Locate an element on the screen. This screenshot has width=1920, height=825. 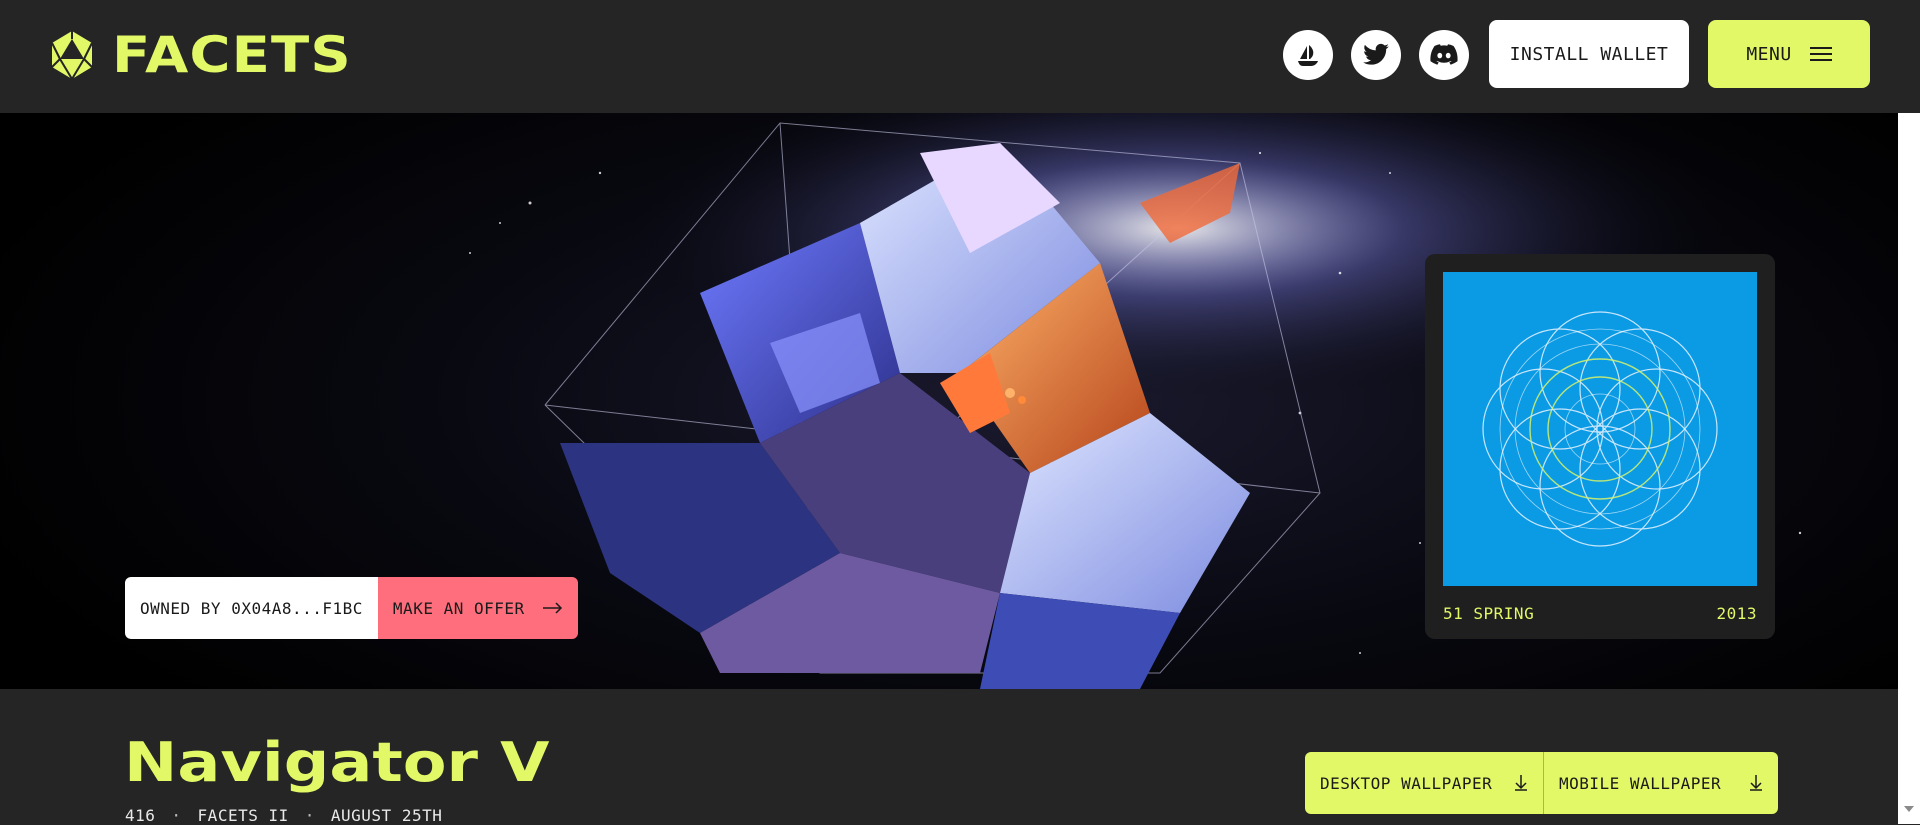
menu-button: MENU is located at coordinates (1789, 54).